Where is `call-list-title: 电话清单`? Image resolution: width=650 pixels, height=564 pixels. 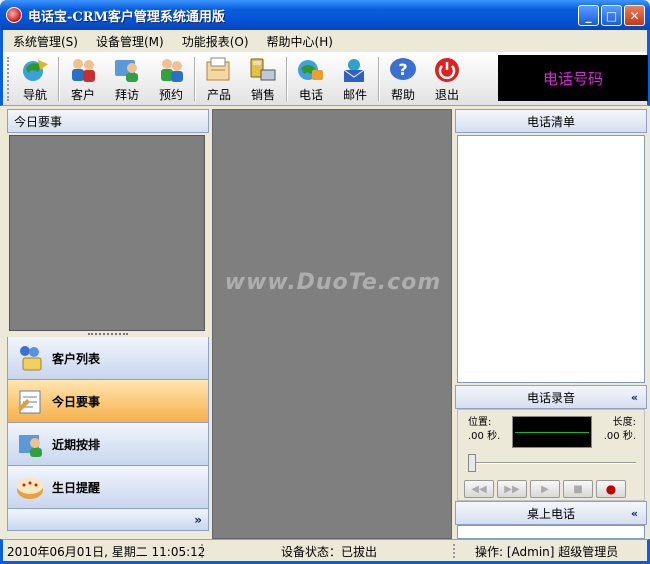
call-list-title: 电话清单 is located at coordinates (550, 121).